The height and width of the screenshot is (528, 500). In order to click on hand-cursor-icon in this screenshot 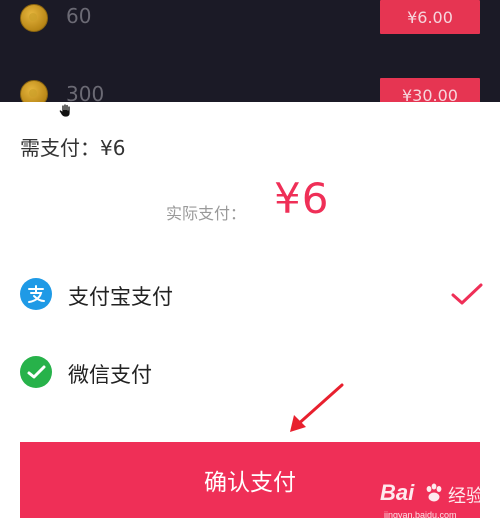, I will do `click(65, 110)`.